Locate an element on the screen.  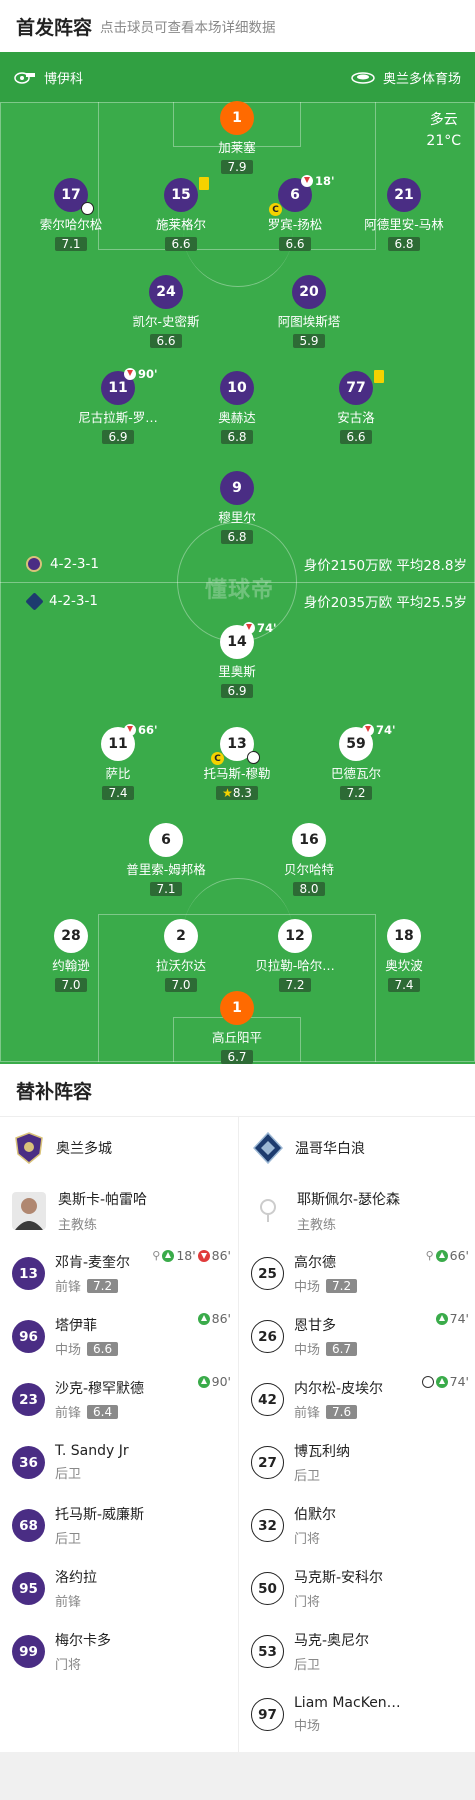
home-team: 奥兰多城 is located at coordinates (118, 1148).